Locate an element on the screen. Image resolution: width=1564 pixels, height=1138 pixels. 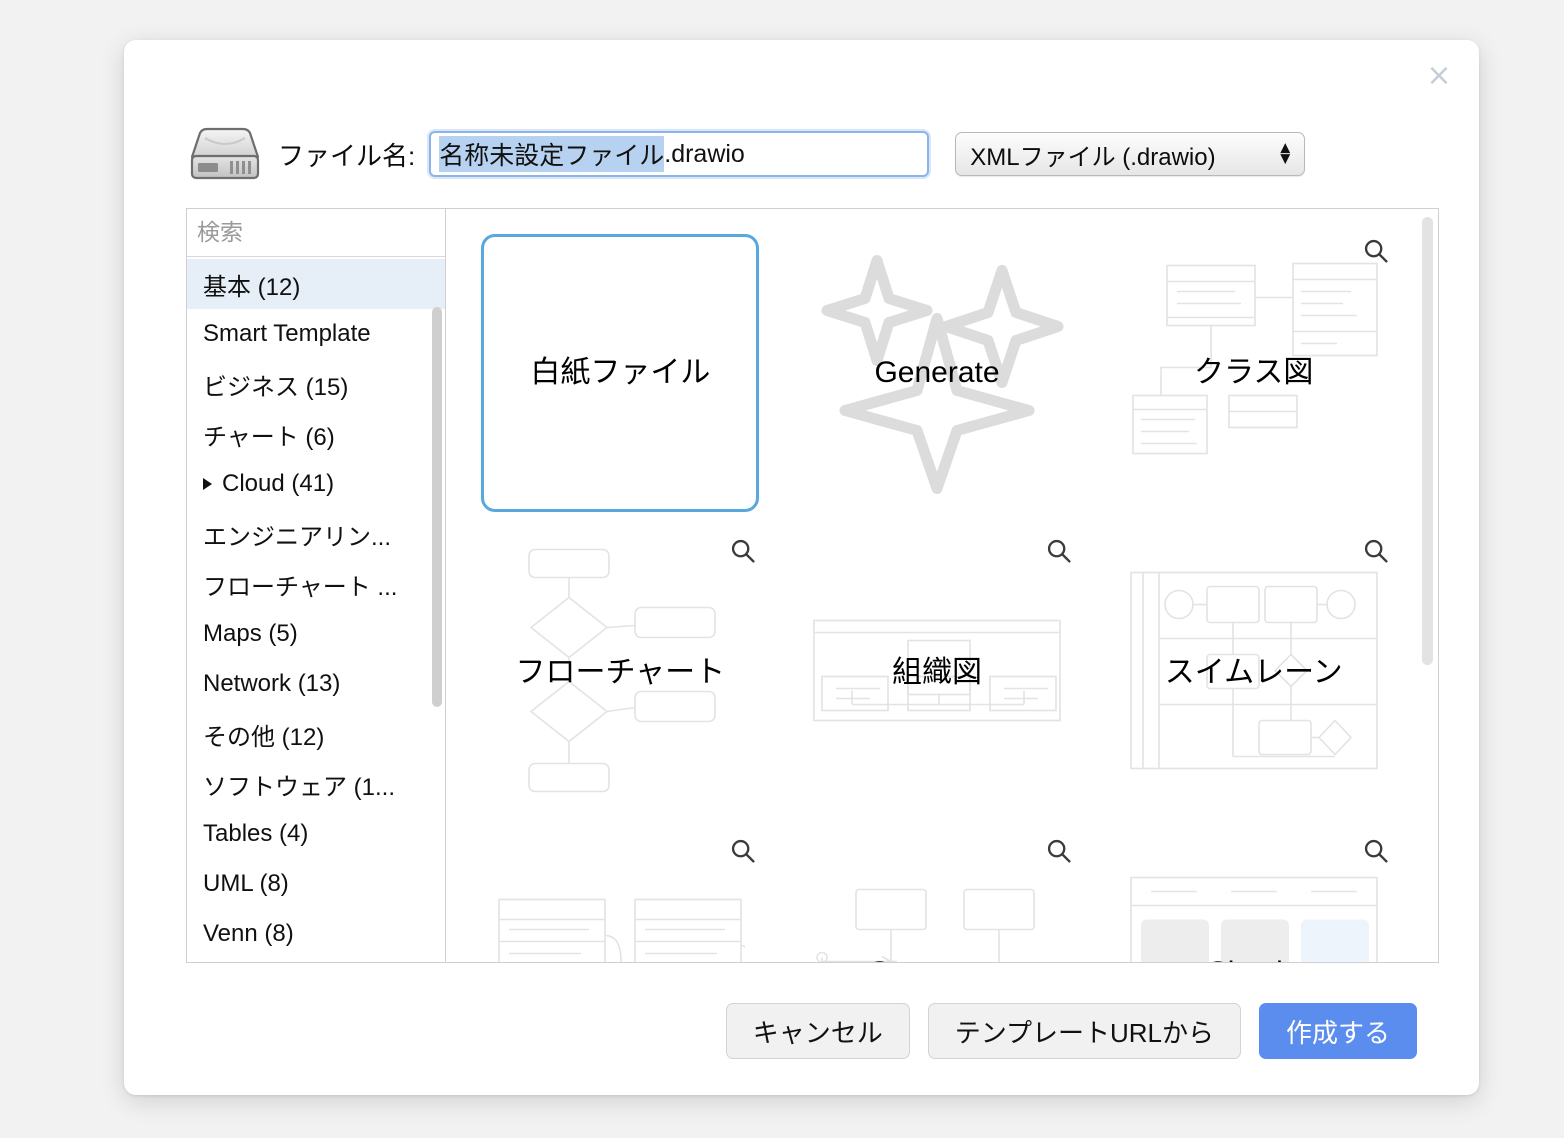
template-tile: Simple is located at coordinates (1253, 892).